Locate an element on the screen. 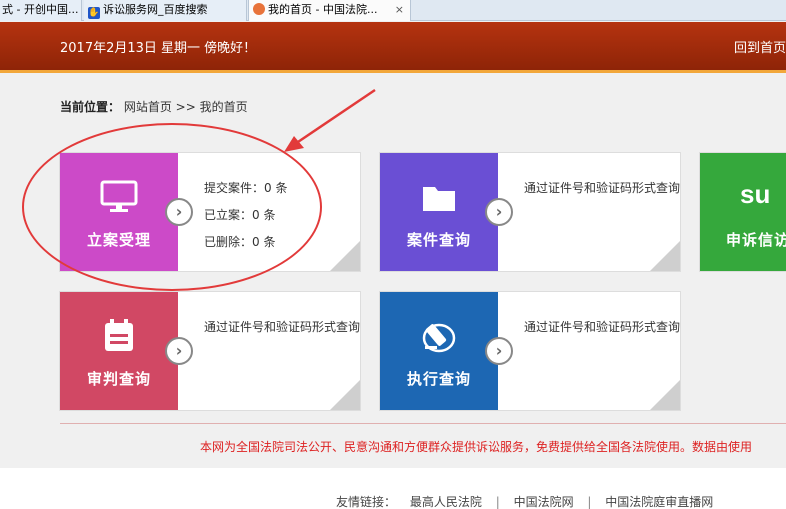  case-query-tile: 案件查询 is located at coordinates (439, 212).